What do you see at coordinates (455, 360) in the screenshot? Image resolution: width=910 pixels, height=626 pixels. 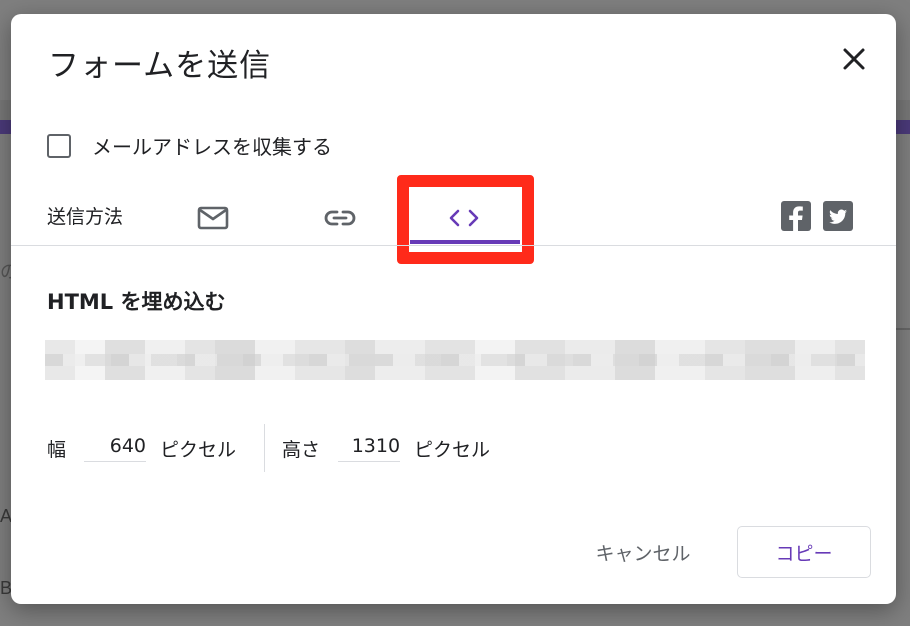 I see `embed-code-field` at bounding box center [455, 360].